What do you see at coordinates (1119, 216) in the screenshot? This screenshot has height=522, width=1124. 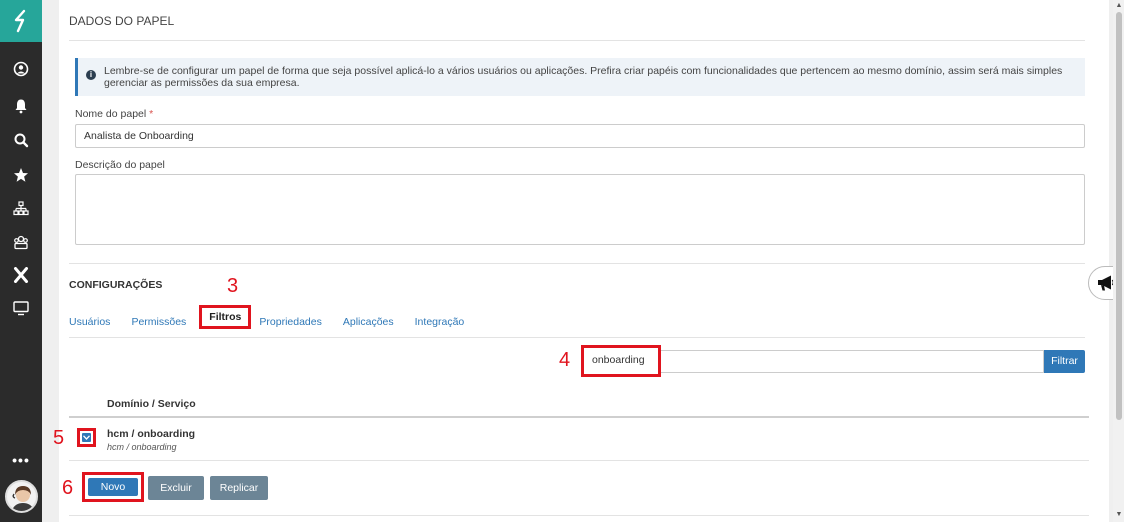 I see `scroll-thumb` at bounding box center [1119, 216].